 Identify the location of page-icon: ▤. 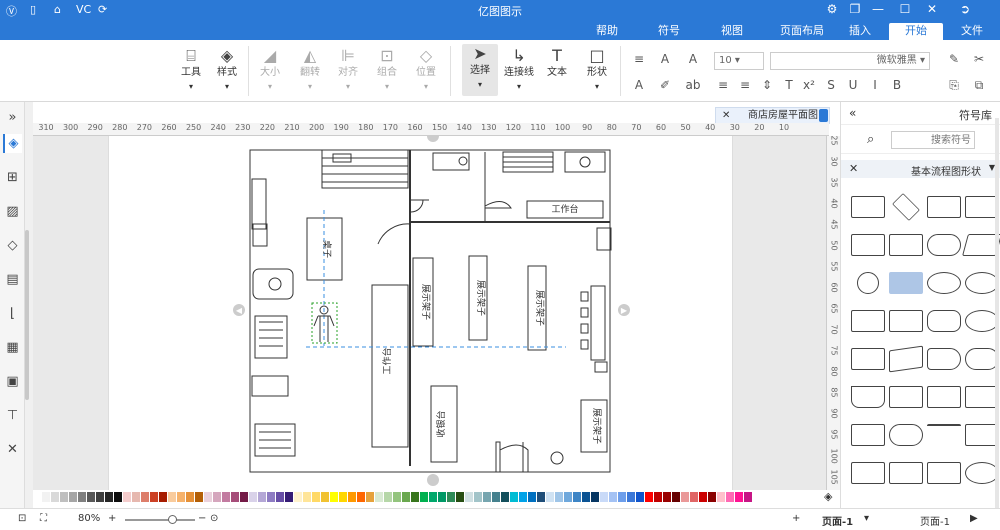
(12, 279).